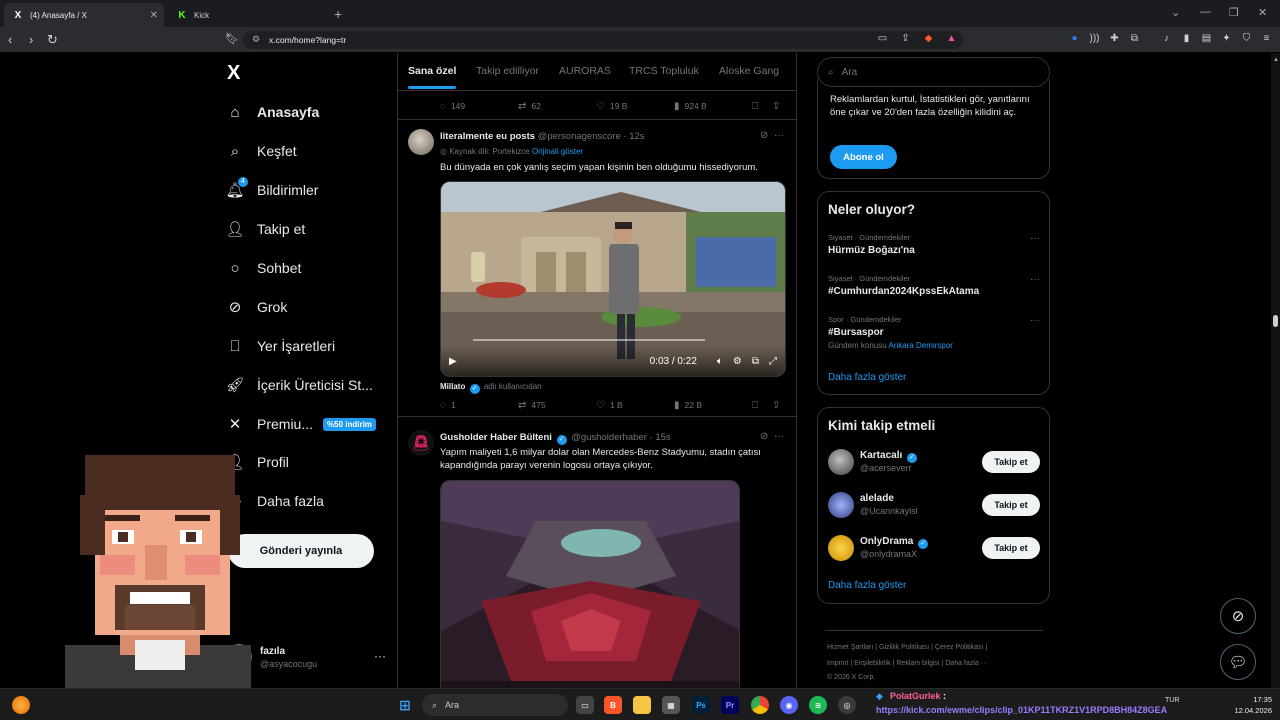 Image resolution: width=1280 pixels, height=720 pixels. I want to click on tab-aloske: Aloske Gang, so click(749, 71).